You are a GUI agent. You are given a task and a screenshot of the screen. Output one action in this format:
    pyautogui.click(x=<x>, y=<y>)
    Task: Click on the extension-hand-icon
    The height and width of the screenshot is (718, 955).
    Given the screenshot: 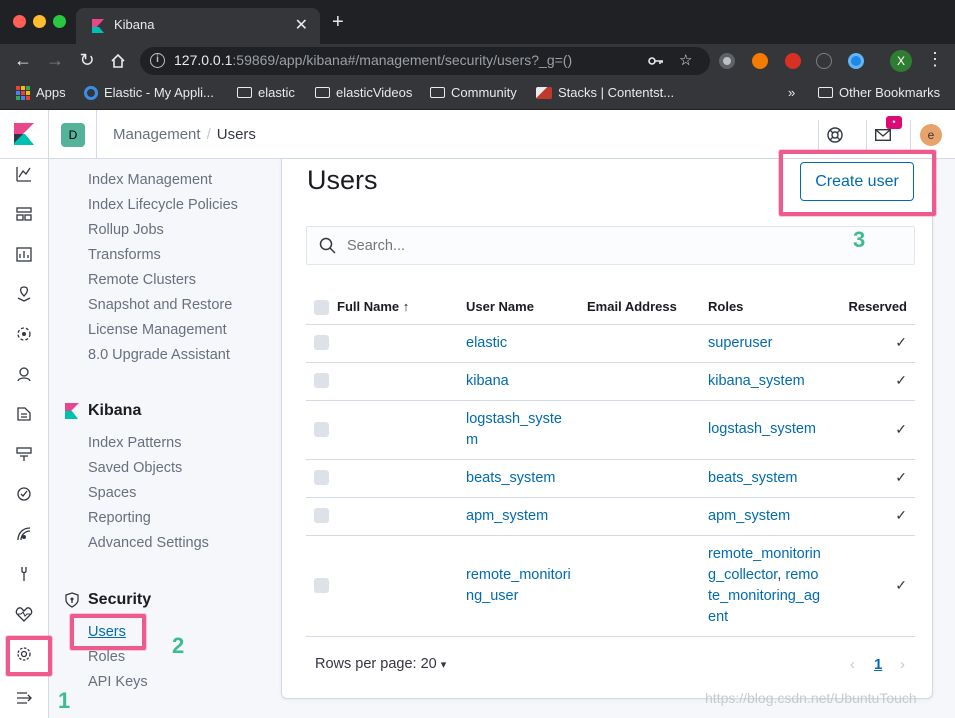 What is the action you would take?
    pyautogui.click(x=793, y=61)
    